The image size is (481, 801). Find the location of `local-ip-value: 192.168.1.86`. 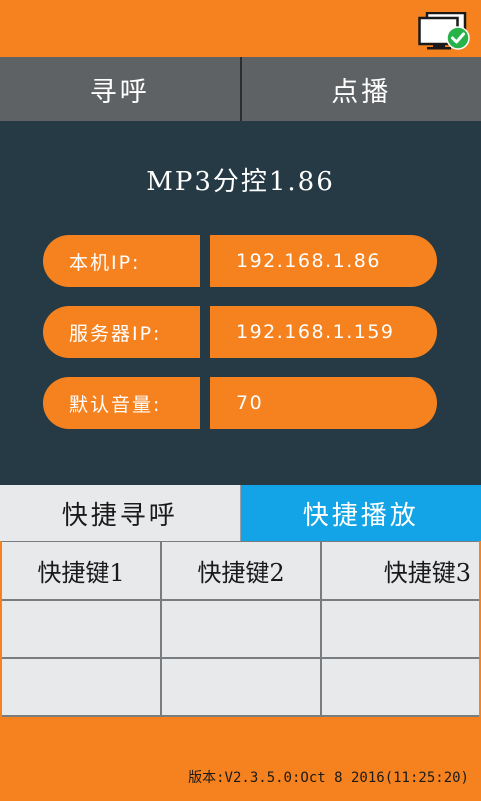

local-ip-value: 192.168.1.86 is located at coordinates (323, 261).